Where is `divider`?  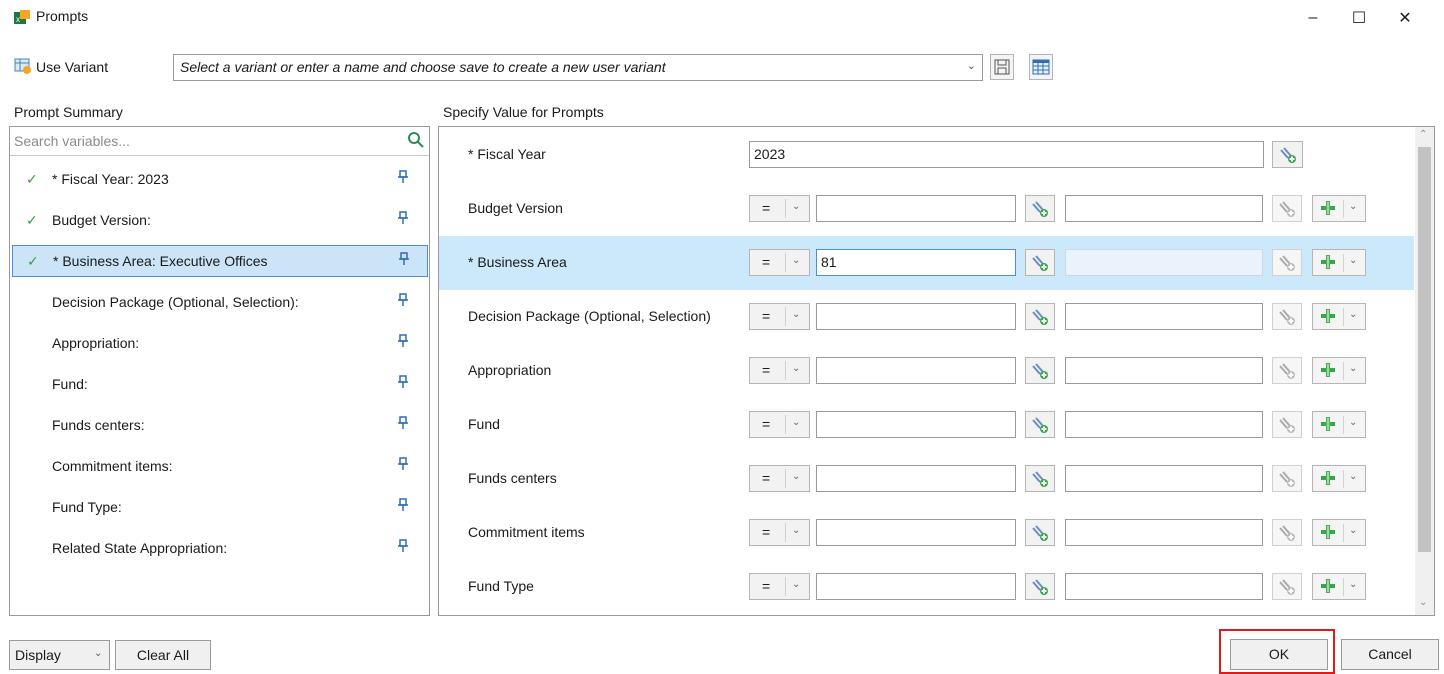 divider is located at coordinates (1343, 263).